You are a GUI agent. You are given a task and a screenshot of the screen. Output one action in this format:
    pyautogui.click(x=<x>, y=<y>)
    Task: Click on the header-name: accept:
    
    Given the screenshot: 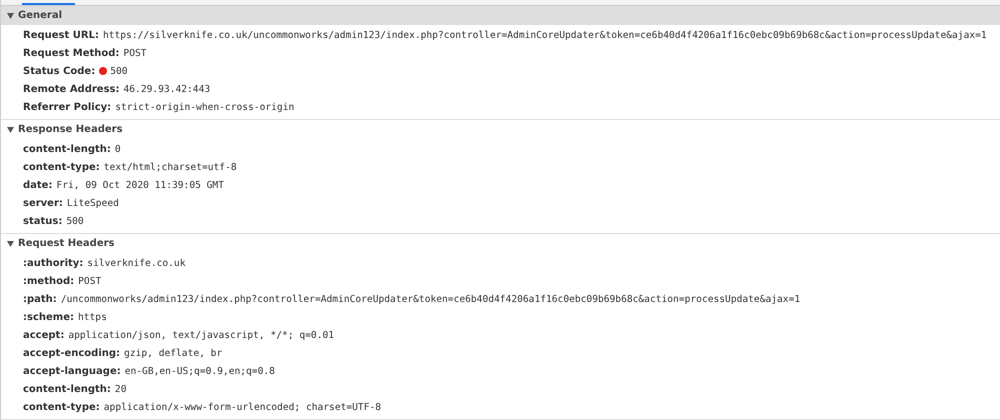 What is the action you would take?
    pyautogui.click(x=43, y=335)
    